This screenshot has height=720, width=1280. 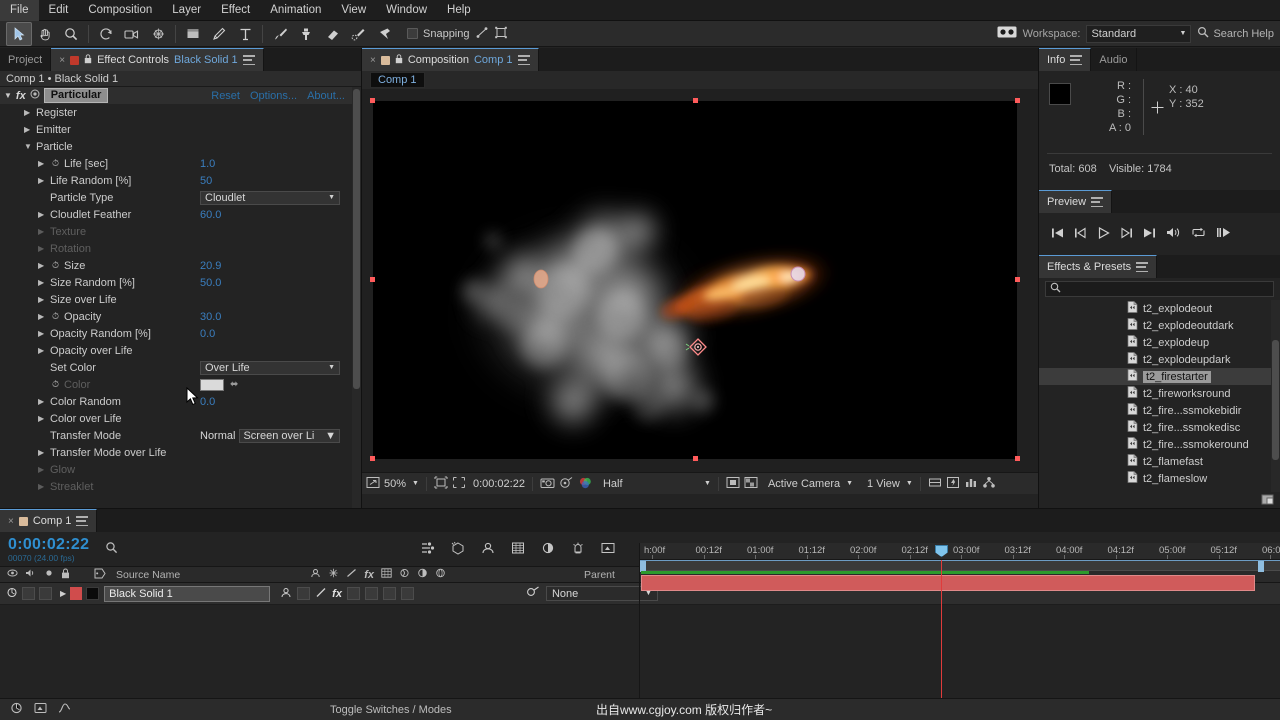 I want to click on hide-shy-layers-icon, so click(x=488, y=549).